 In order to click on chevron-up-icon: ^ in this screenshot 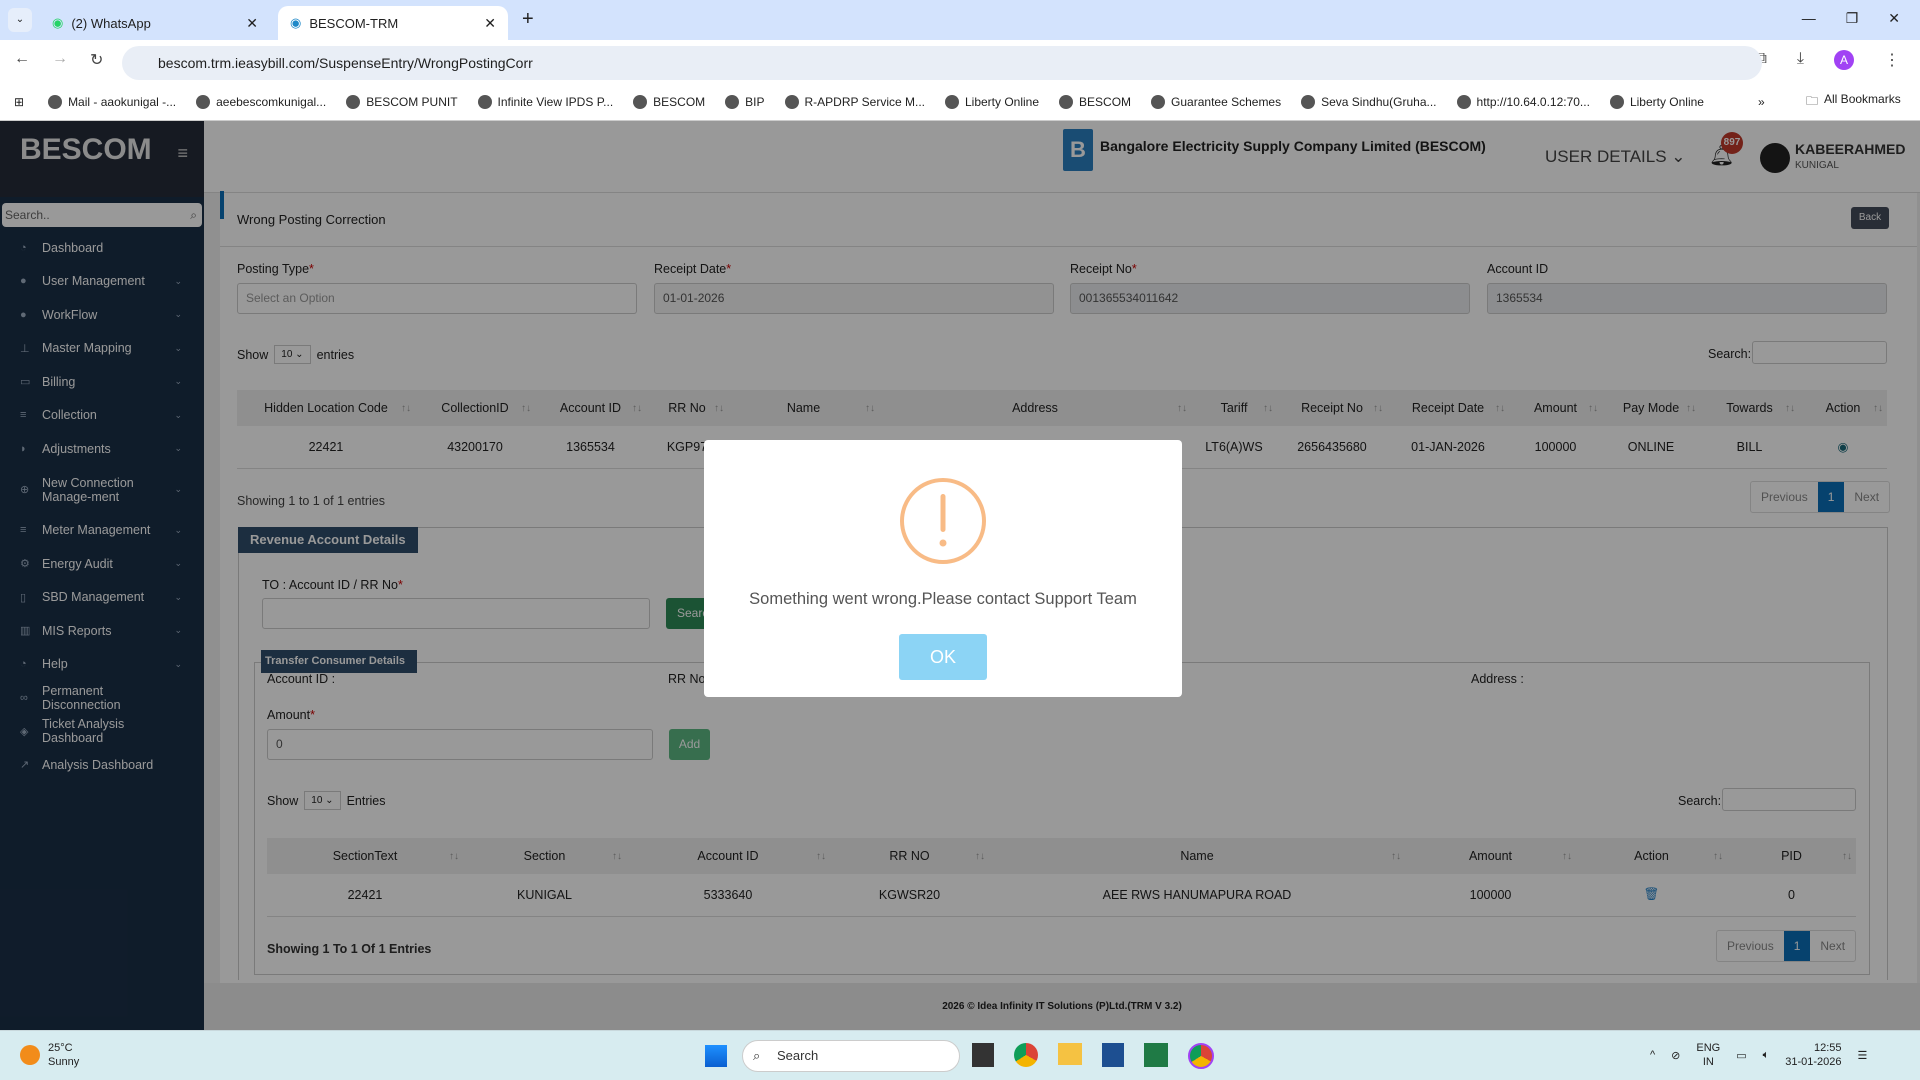, I will do `click(1652, 1055)`.